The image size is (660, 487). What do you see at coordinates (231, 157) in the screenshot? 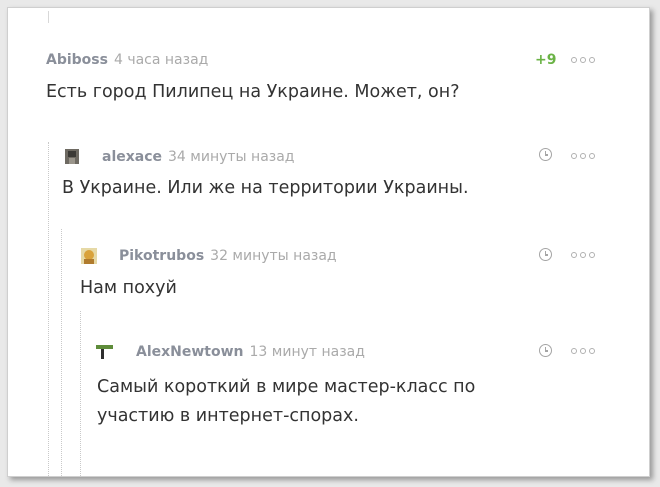
I see `comment-time: 34 минуты назад` at bounding box center [231, 157].